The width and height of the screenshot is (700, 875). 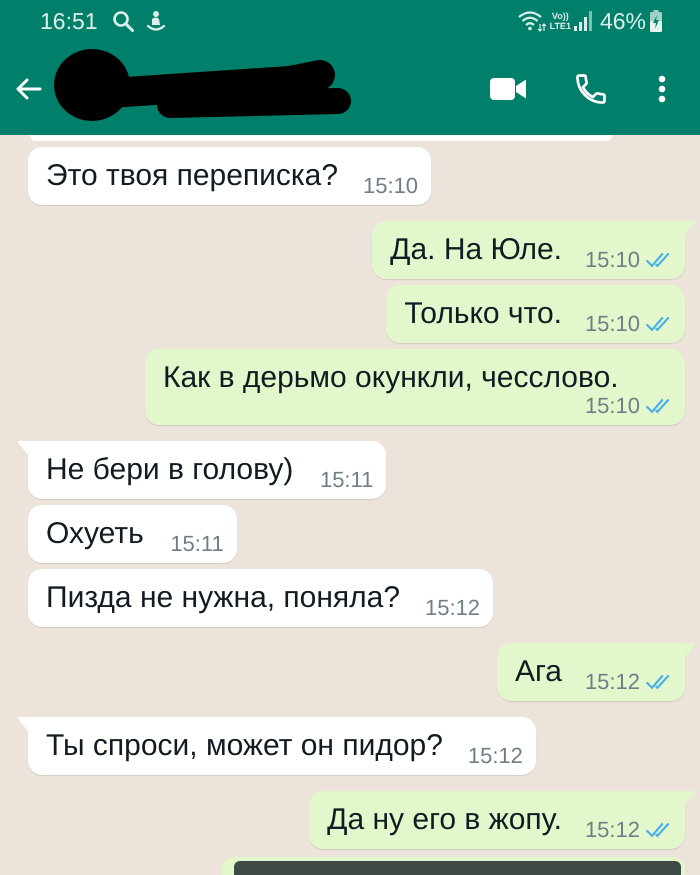 I want to click on message-bubble: Охуеть 15:11, so click(x=132, y=534).